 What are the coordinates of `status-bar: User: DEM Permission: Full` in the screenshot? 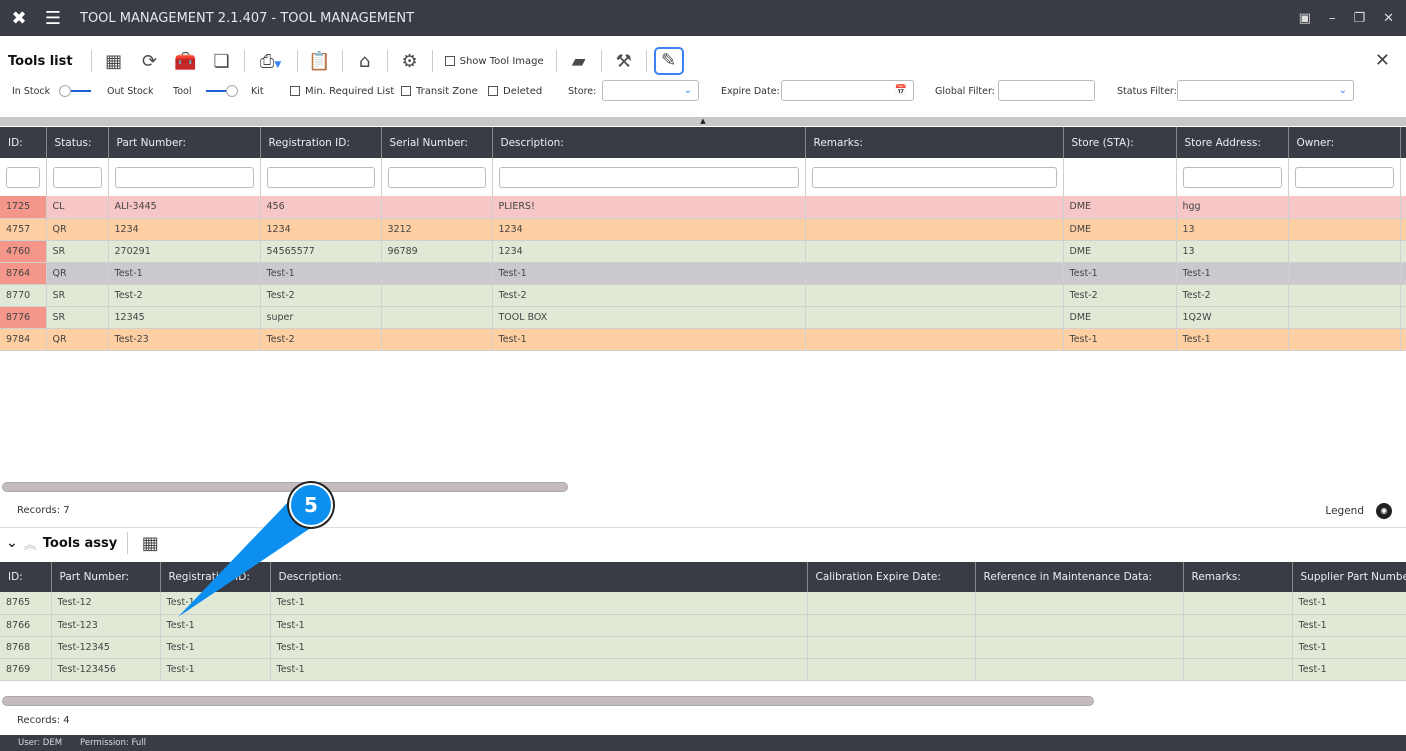 It's located at (703, 743).